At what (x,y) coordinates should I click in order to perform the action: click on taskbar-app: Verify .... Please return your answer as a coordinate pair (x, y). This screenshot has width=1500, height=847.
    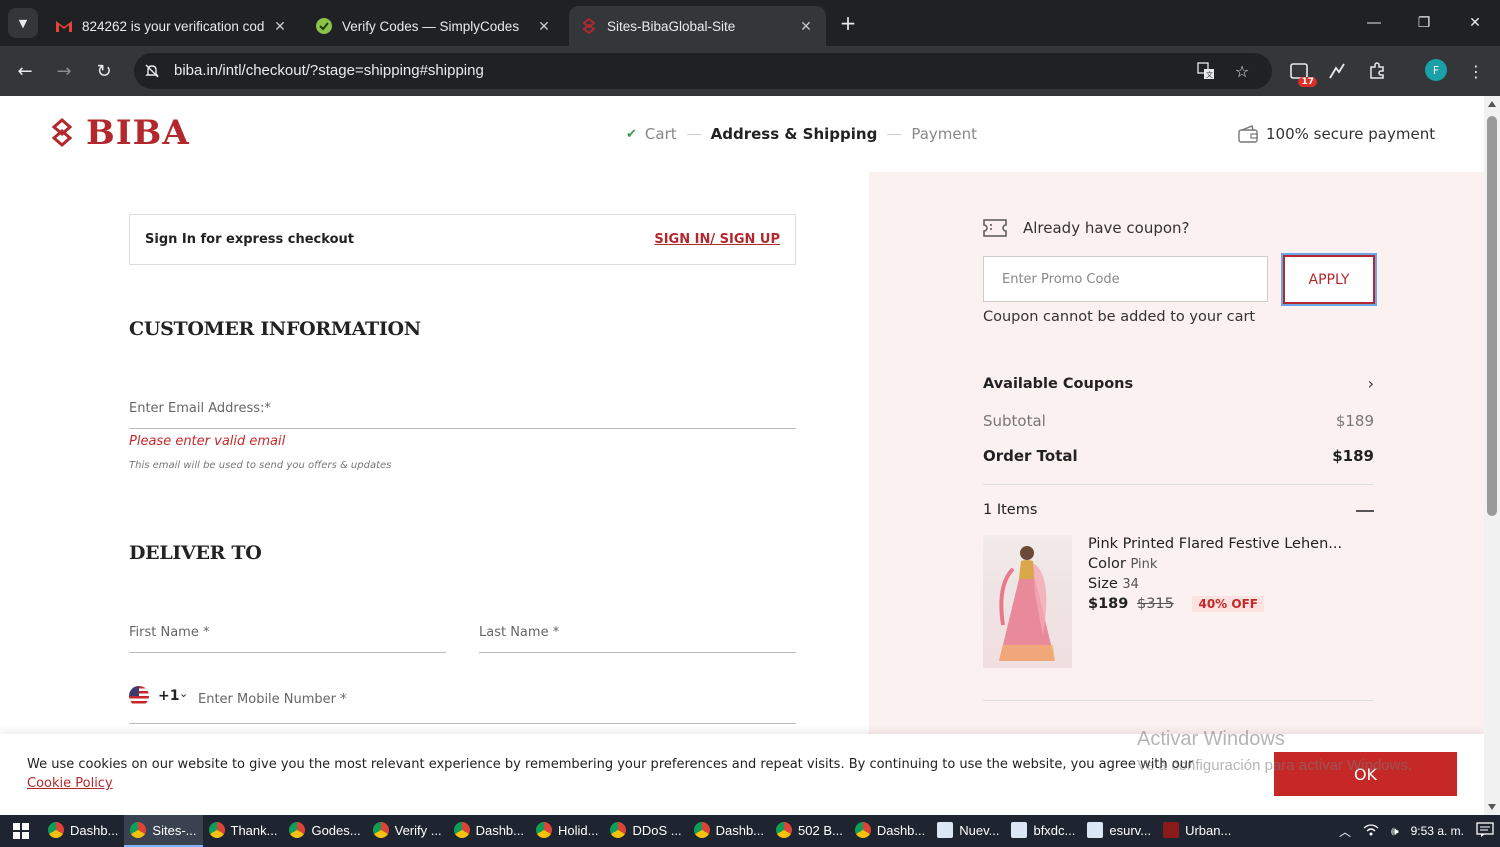
    Looking at the image, I should click on (407, 831).